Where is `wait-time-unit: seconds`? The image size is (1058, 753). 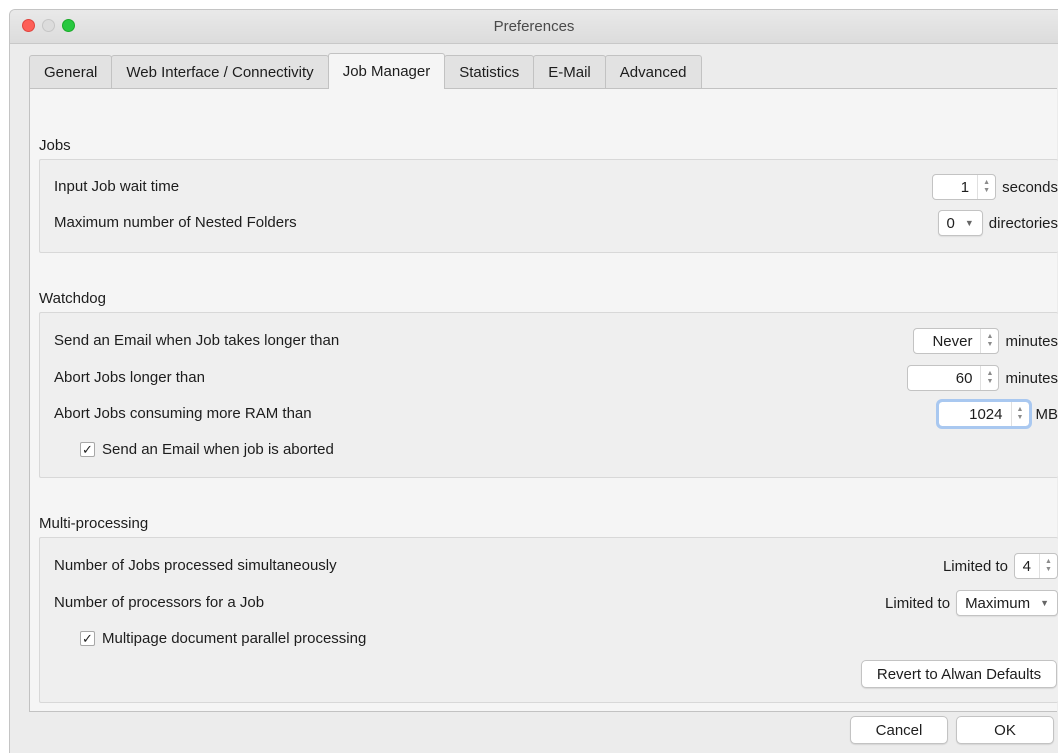 wait-time-unit: seconds is located at coordinates (1030, 187).